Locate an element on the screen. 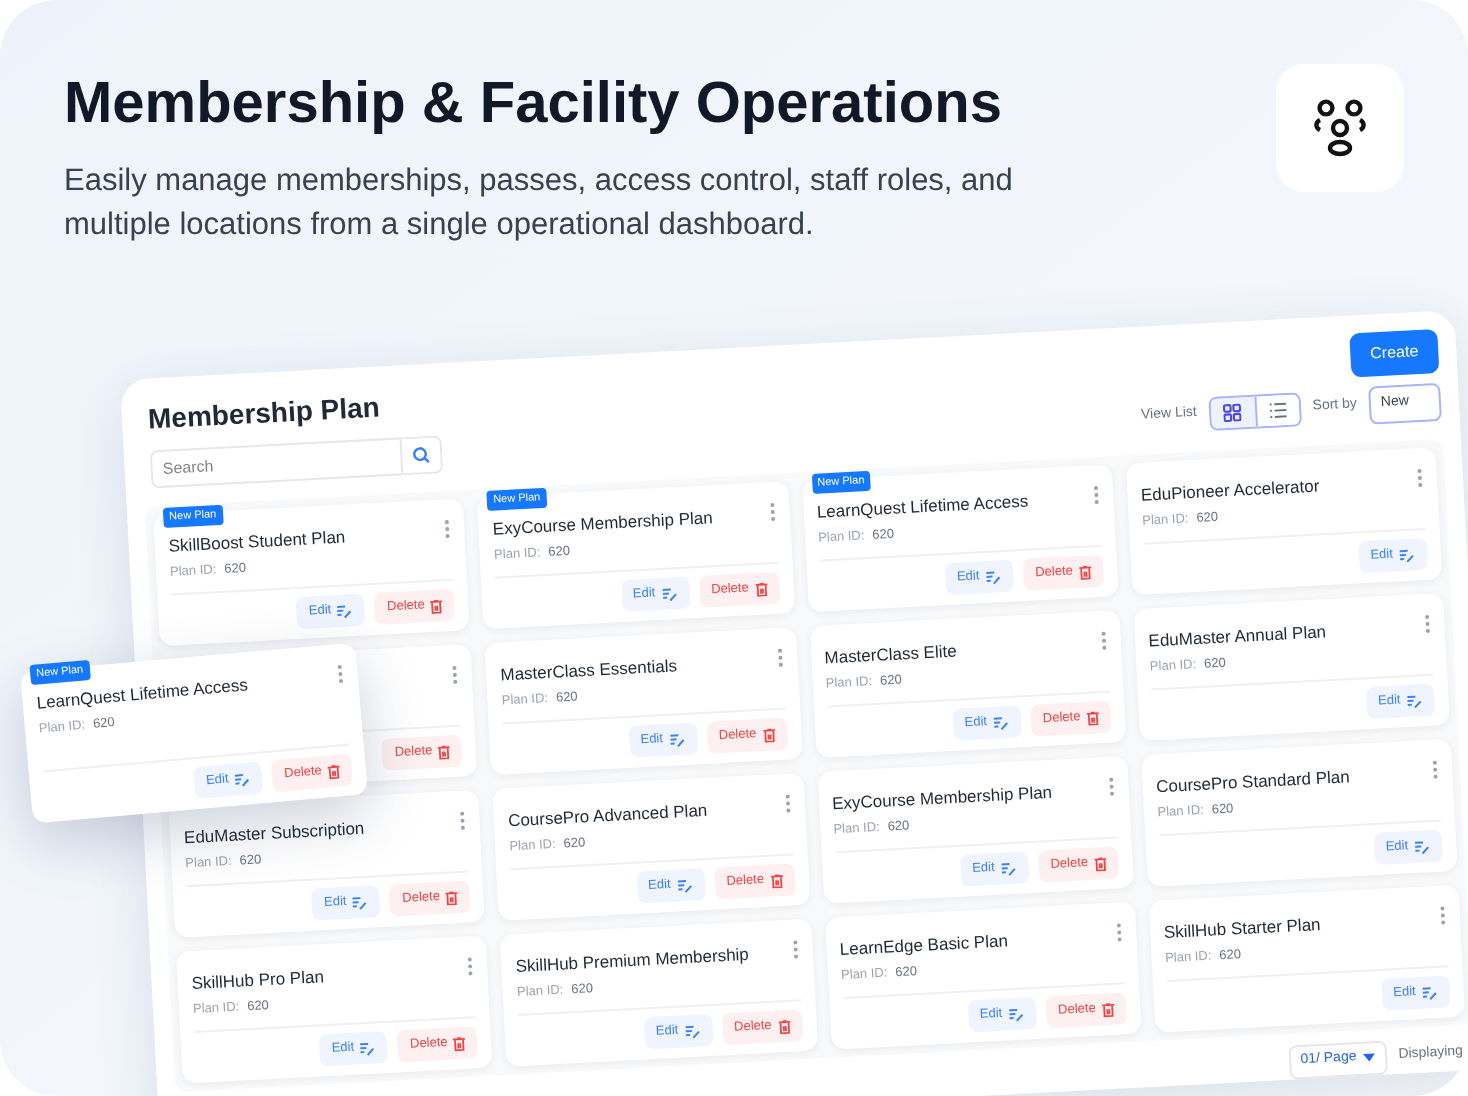 The height and width of the screenshot is (1096, 1468). plan-title: EduMaster Subscription is located at coordinates (274, 833).